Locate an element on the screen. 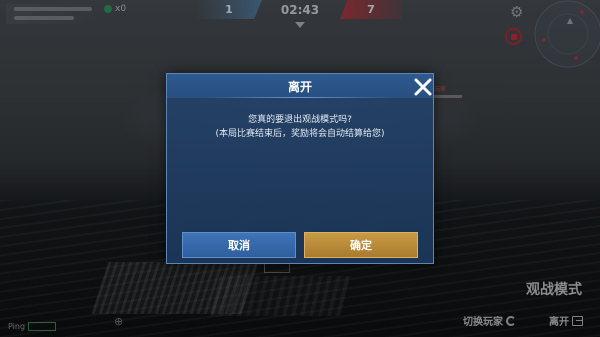 The image size is (600, 337). close-icon is located at coordinates (423, 87).